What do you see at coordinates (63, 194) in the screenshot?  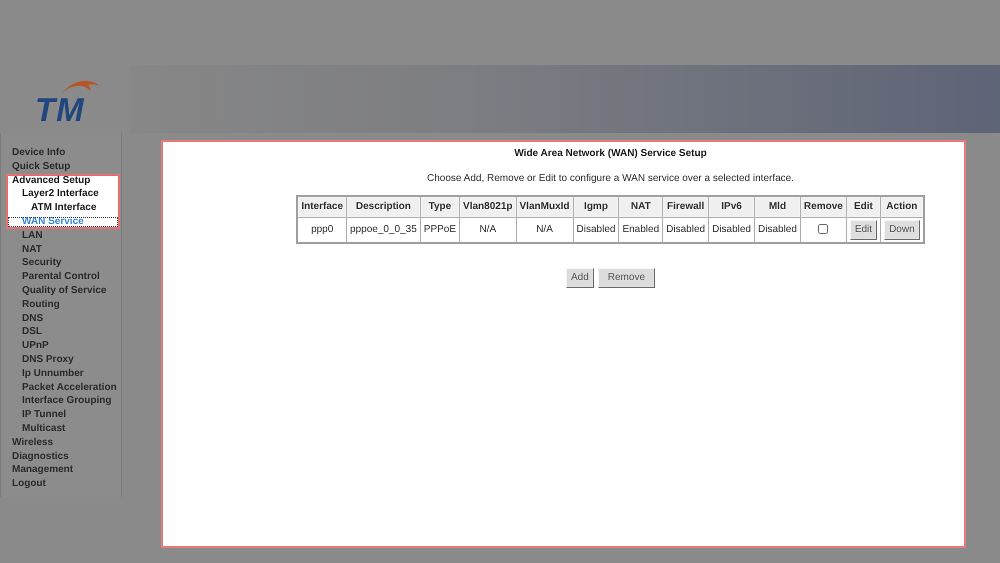 I see `sidebar-item: Layer2 Interface` at bounding box center [63, 194].